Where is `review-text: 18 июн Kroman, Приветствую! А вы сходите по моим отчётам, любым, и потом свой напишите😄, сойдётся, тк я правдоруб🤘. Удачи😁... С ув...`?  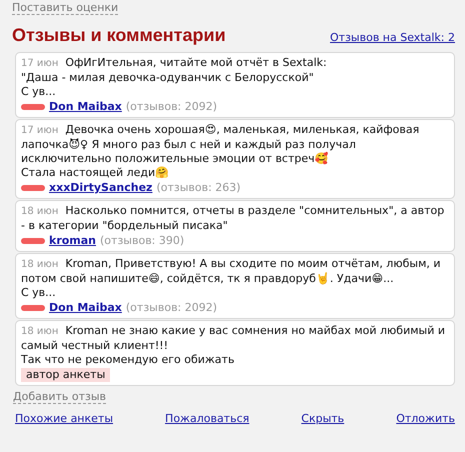 review-text: 18 июн Kroman, Приветствую! А вы сходите по моим отчётам, любым, и потом свой напишите😄, сойдётся, тк я правдоруб🤘. Удачи😁... С ув... is located at coordinates (231, 278).